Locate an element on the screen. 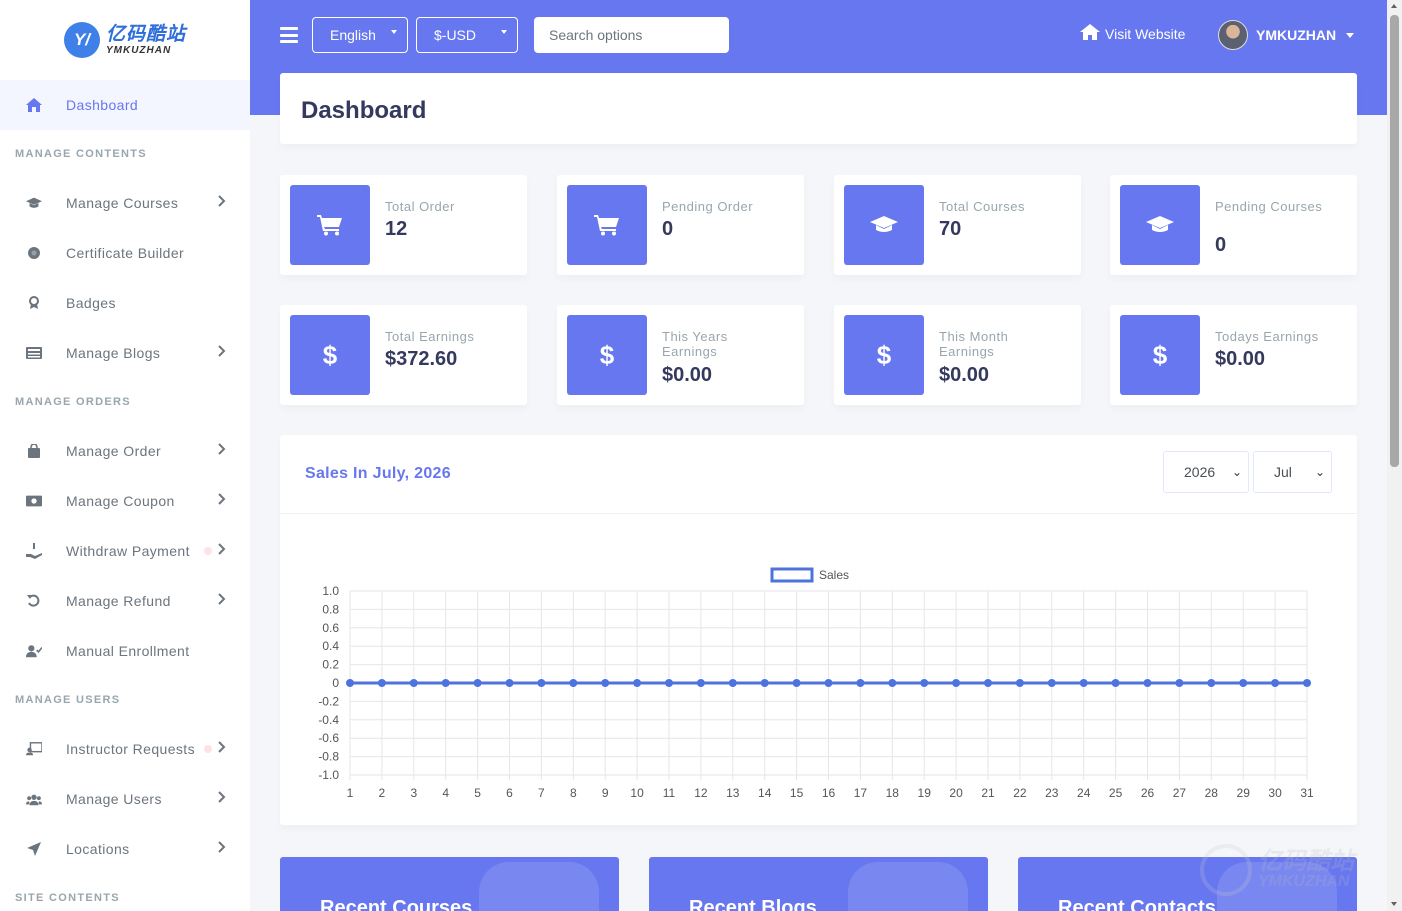 This screenshot has height=911, width=1402. search-input is located at coordinates (631, 35).